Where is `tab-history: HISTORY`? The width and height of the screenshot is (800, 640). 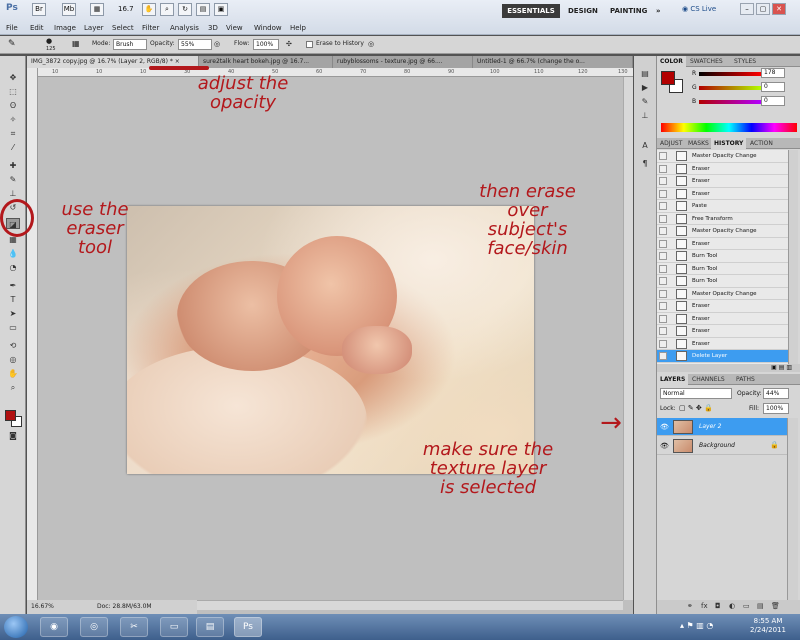
tab-history: HISTORY is located at coordinates (729, 143).